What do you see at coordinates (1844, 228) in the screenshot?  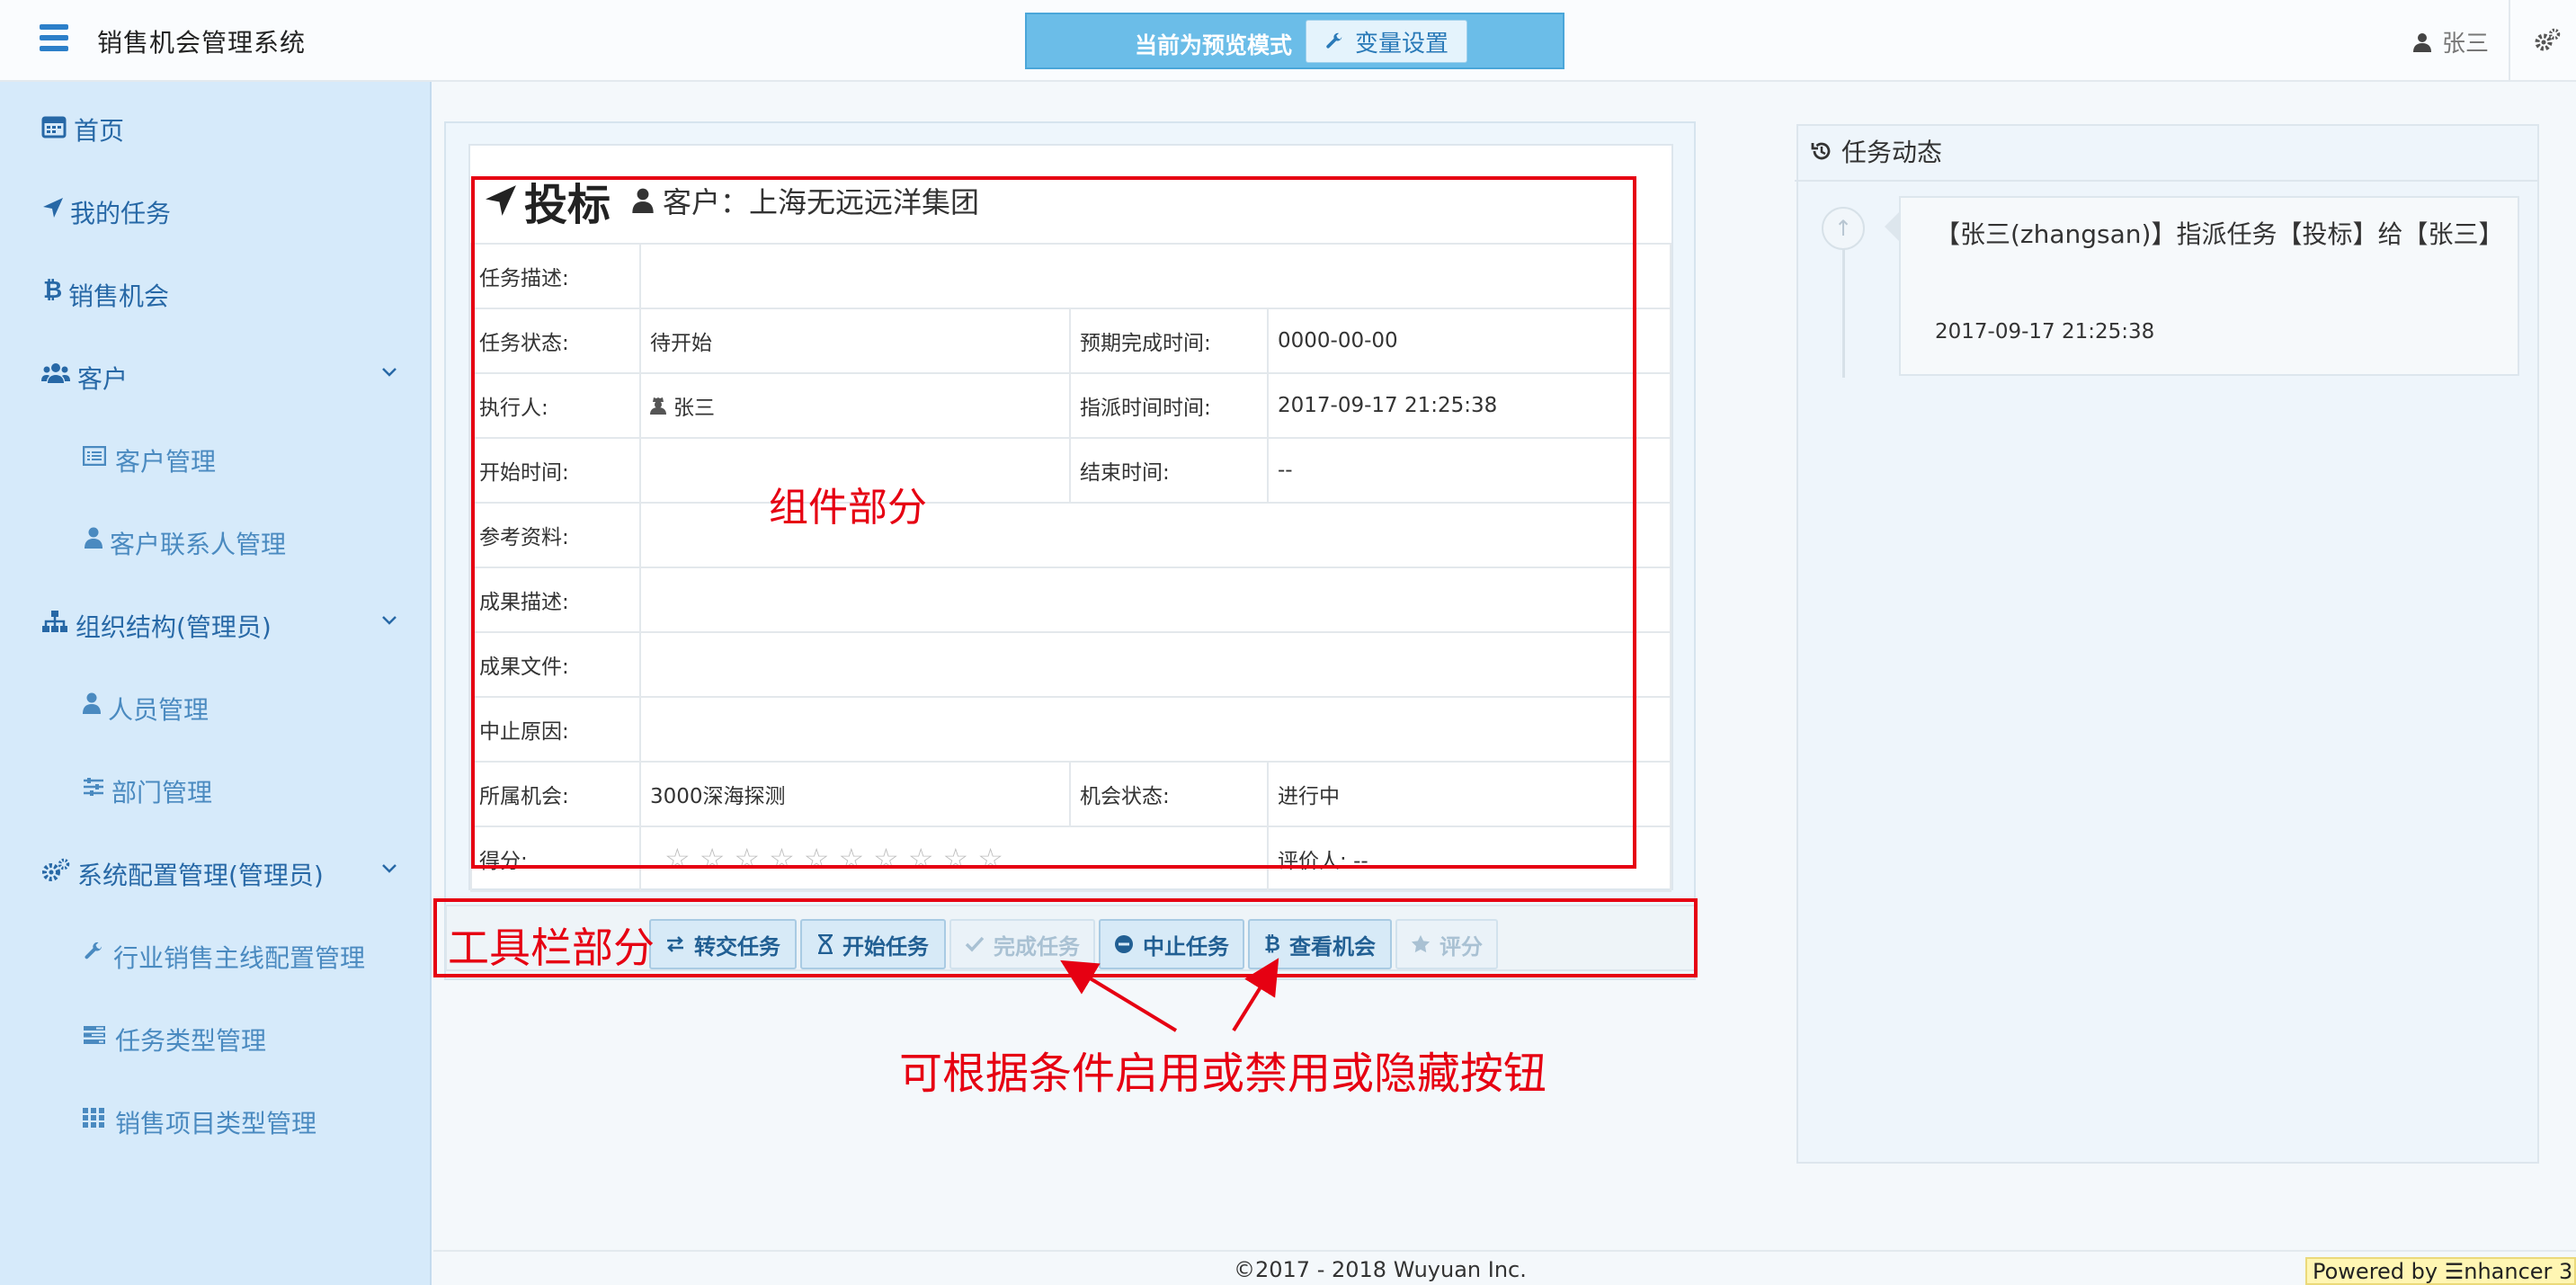 I see `arrow-up-icon: ↑` at bounding box center [1844, 228].